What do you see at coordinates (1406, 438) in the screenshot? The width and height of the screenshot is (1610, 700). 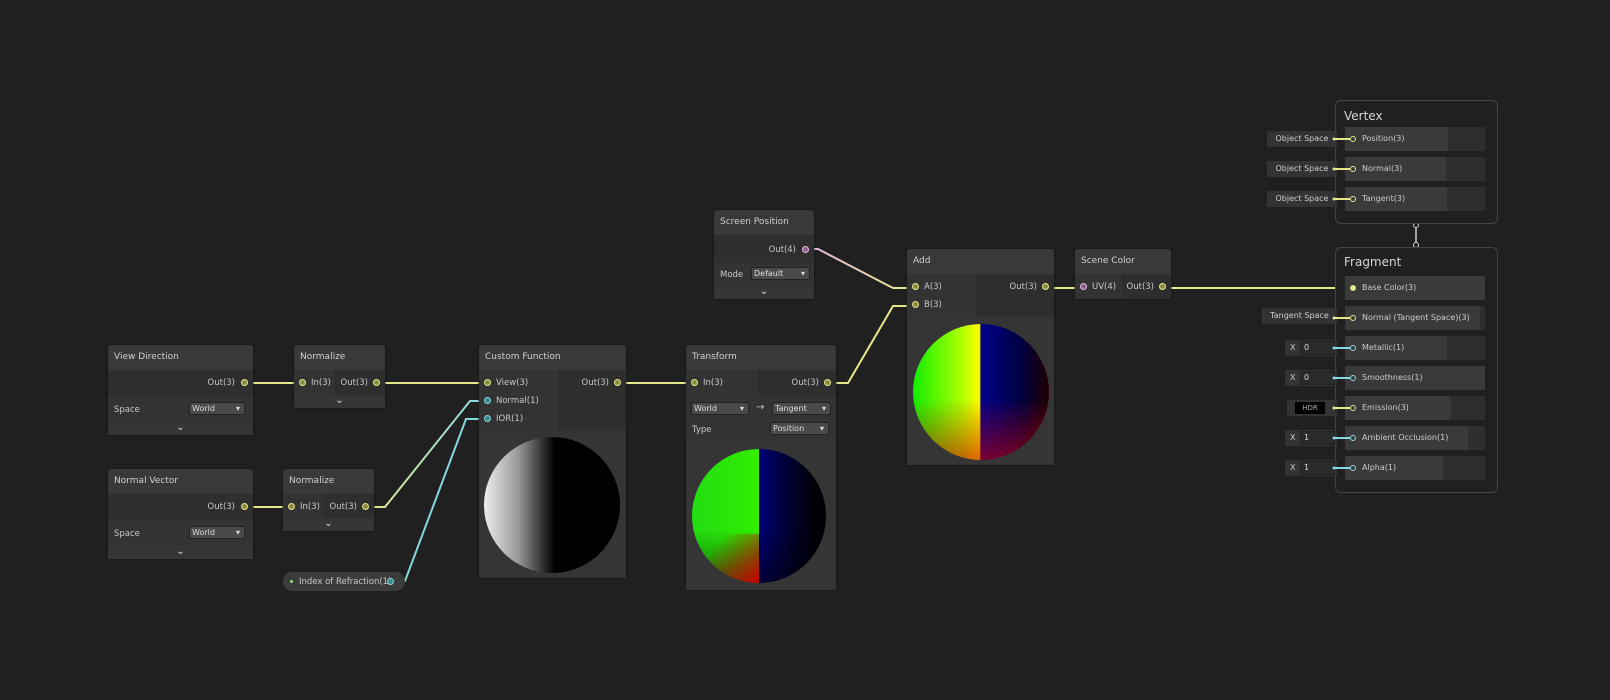 I see `slot-label: Ambient Occlusion(1)` at bounding box center [1406, 438].